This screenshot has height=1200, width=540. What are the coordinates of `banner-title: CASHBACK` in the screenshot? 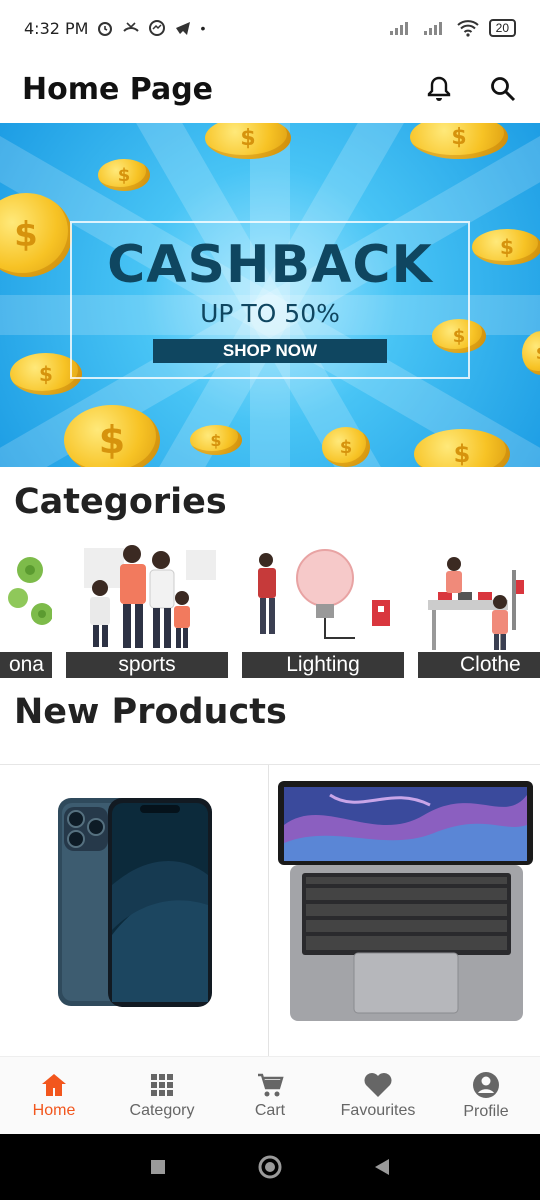 It's located at (270, 265).